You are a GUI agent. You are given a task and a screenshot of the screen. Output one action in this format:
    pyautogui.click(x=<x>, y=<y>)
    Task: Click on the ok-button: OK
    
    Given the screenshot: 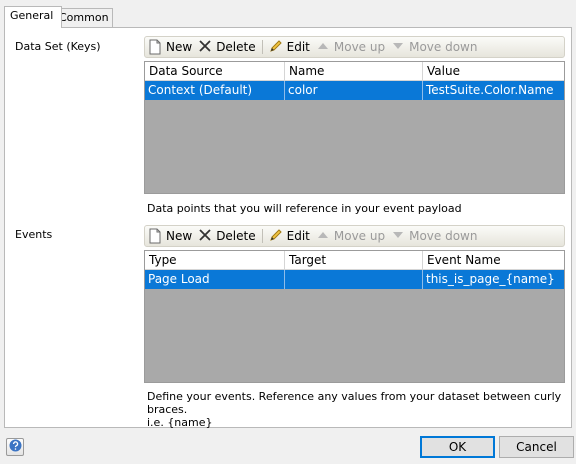 What is the action you would take?
    pyautogui.click(x=457, y=447)
    